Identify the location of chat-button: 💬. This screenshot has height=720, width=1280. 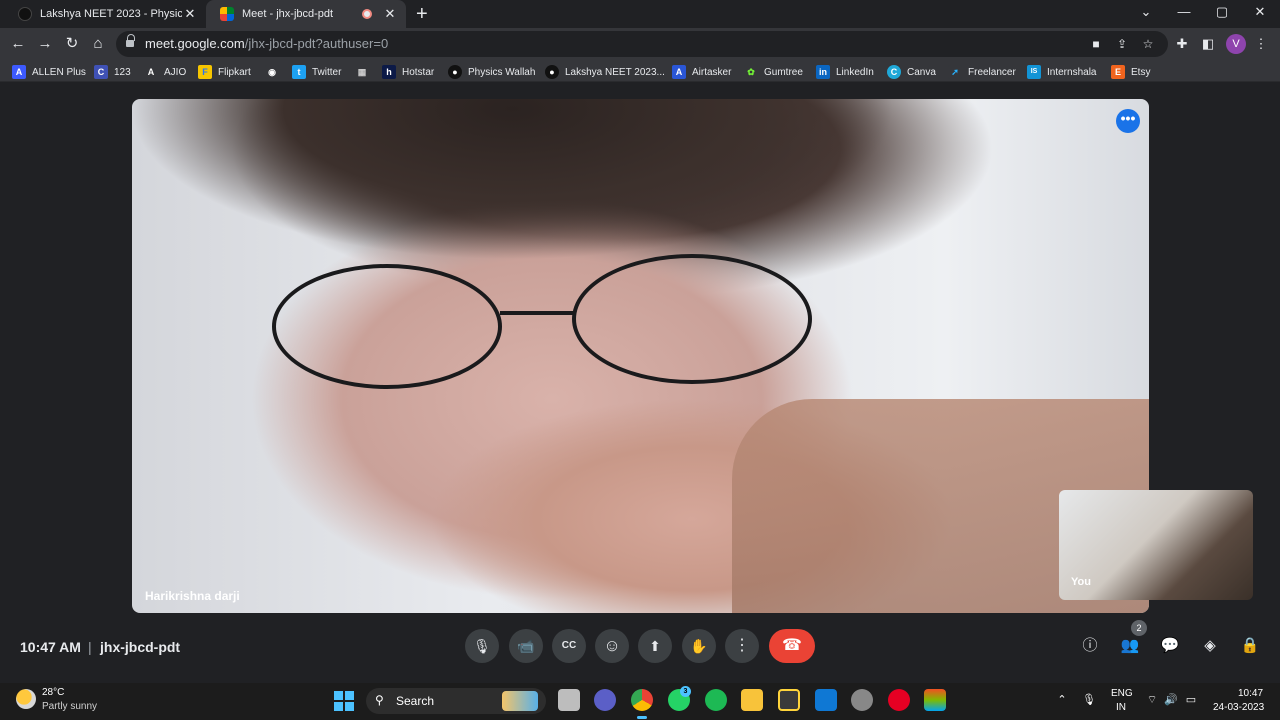
(1170, 646).